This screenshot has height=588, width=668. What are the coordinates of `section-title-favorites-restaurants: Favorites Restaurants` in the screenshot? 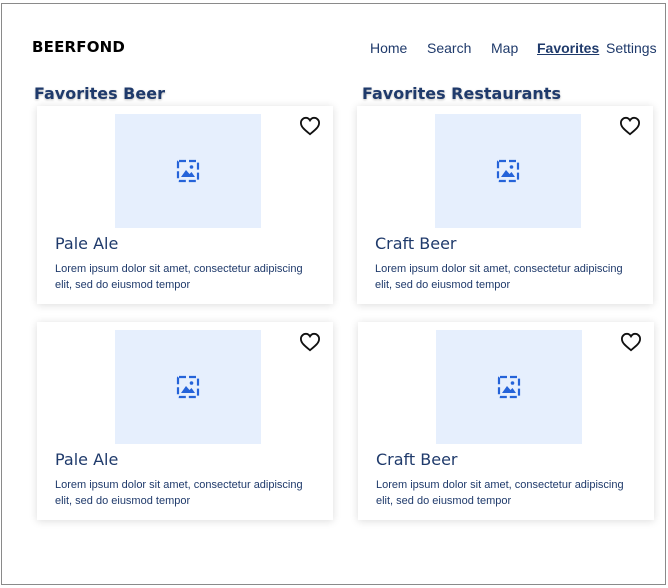 It's located at (461, 93).